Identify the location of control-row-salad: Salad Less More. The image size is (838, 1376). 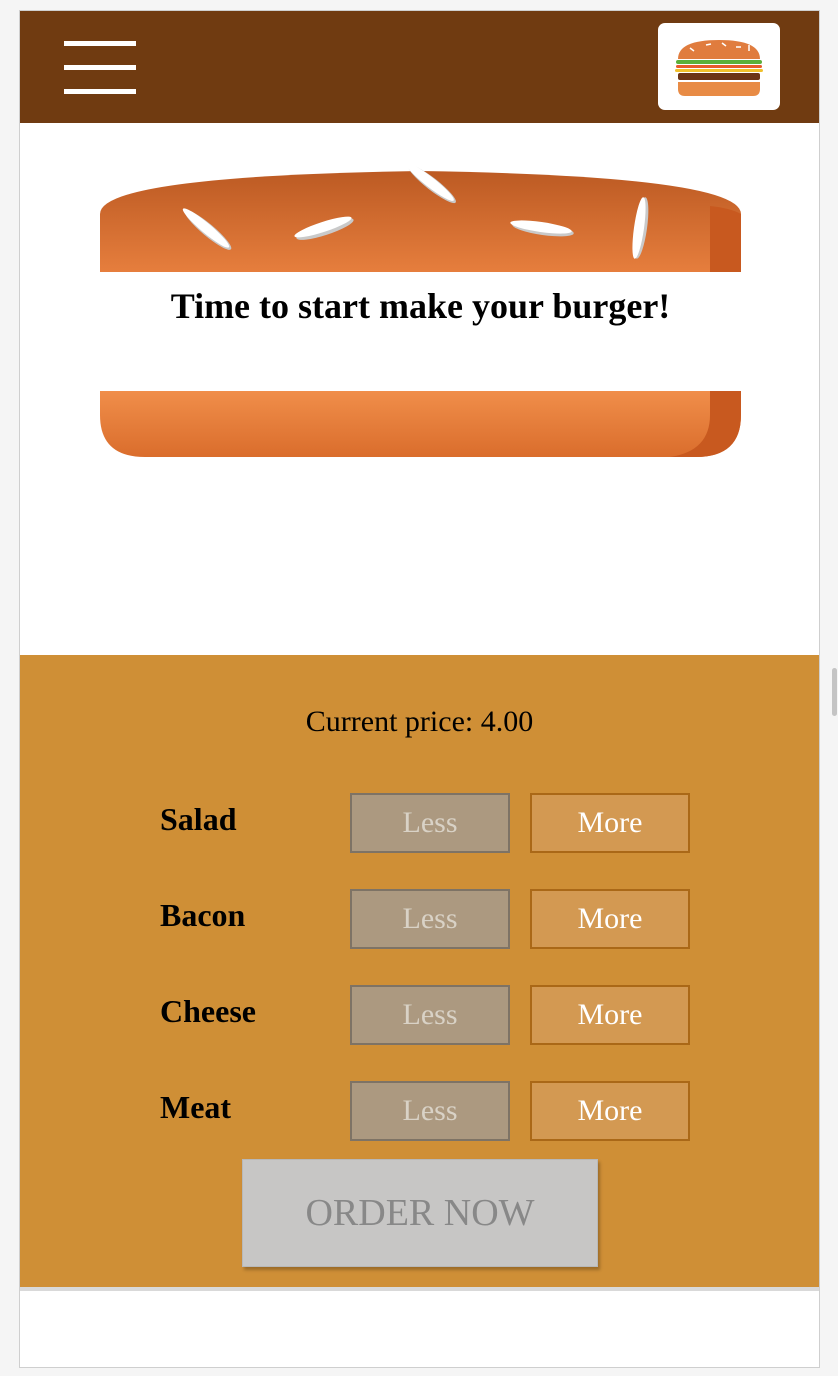
(430, 823).